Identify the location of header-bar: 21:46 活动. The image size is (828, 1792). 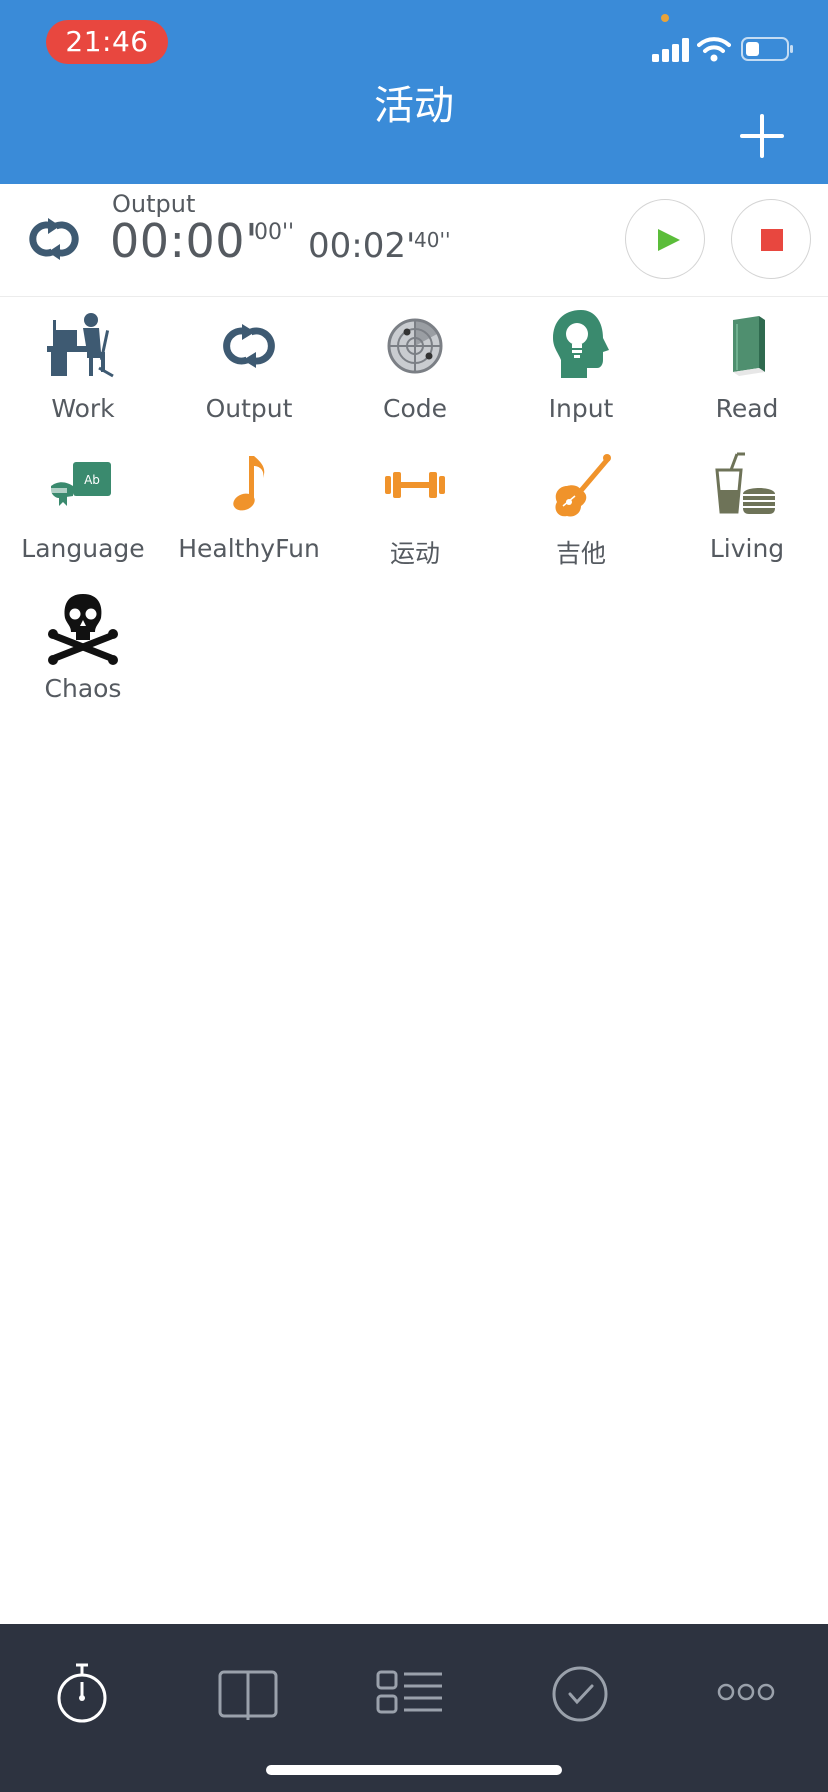
(414, 92).